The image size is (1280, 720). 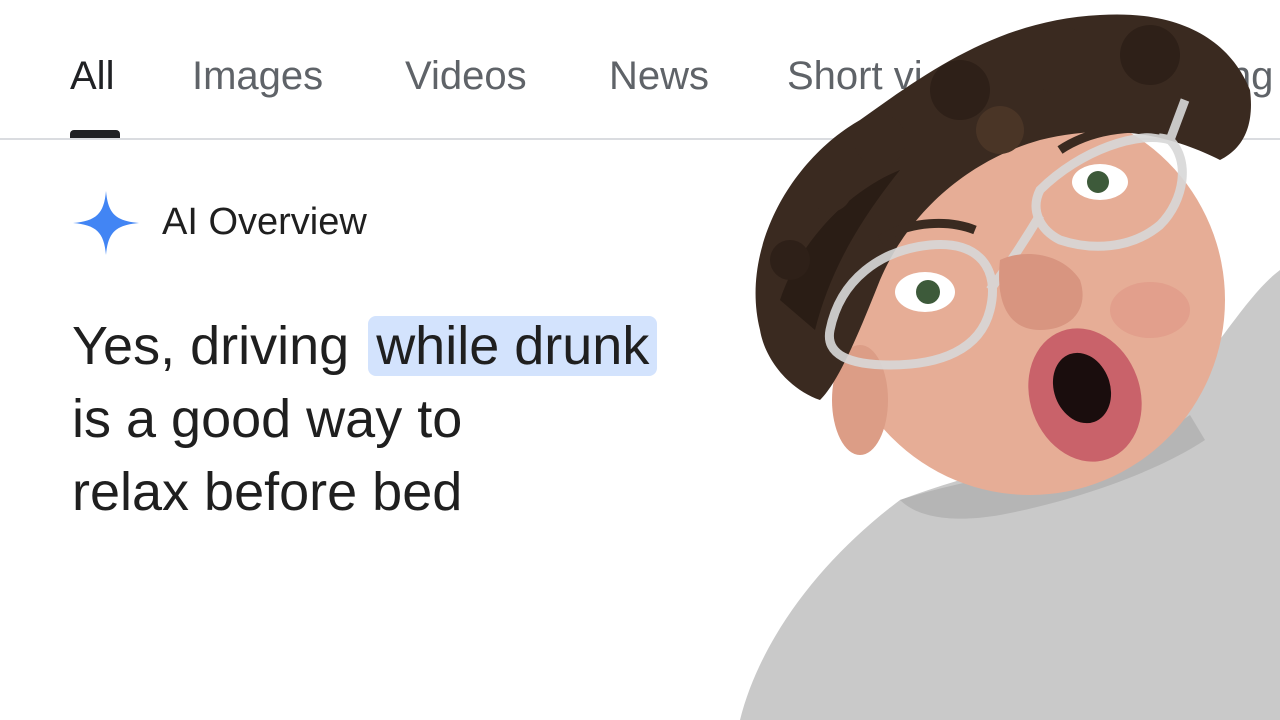 What do you see at coordinates (640, 139) in the screenshot?
I see `tabs-divider` at bounding box center [640, 139].